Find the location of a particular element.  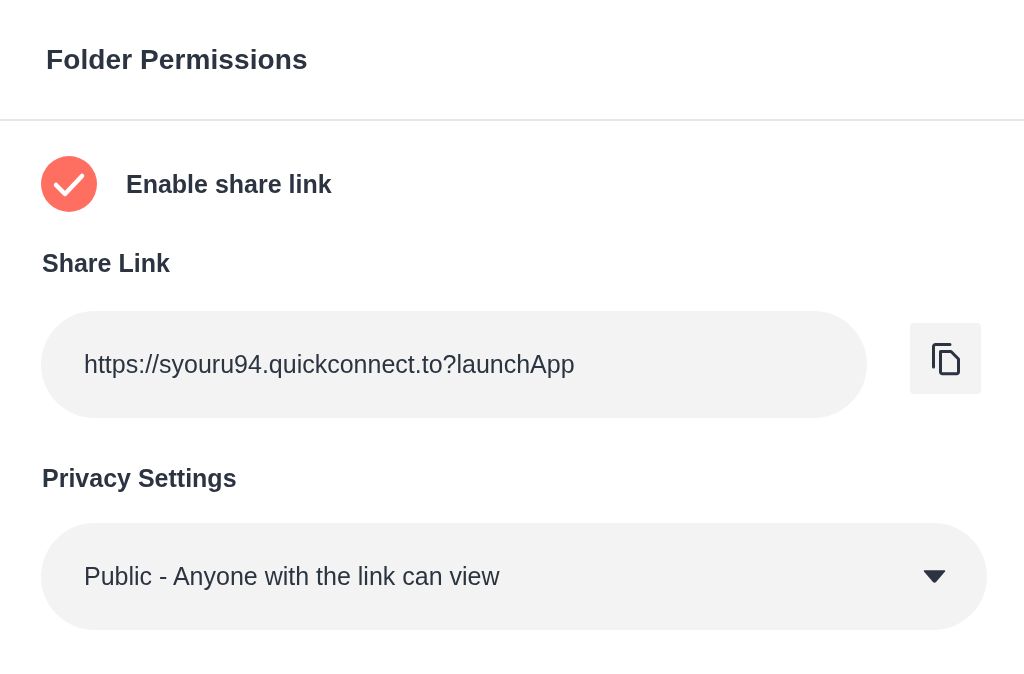

panel-title: Folder Permissions is located at coordinates (177, 59).